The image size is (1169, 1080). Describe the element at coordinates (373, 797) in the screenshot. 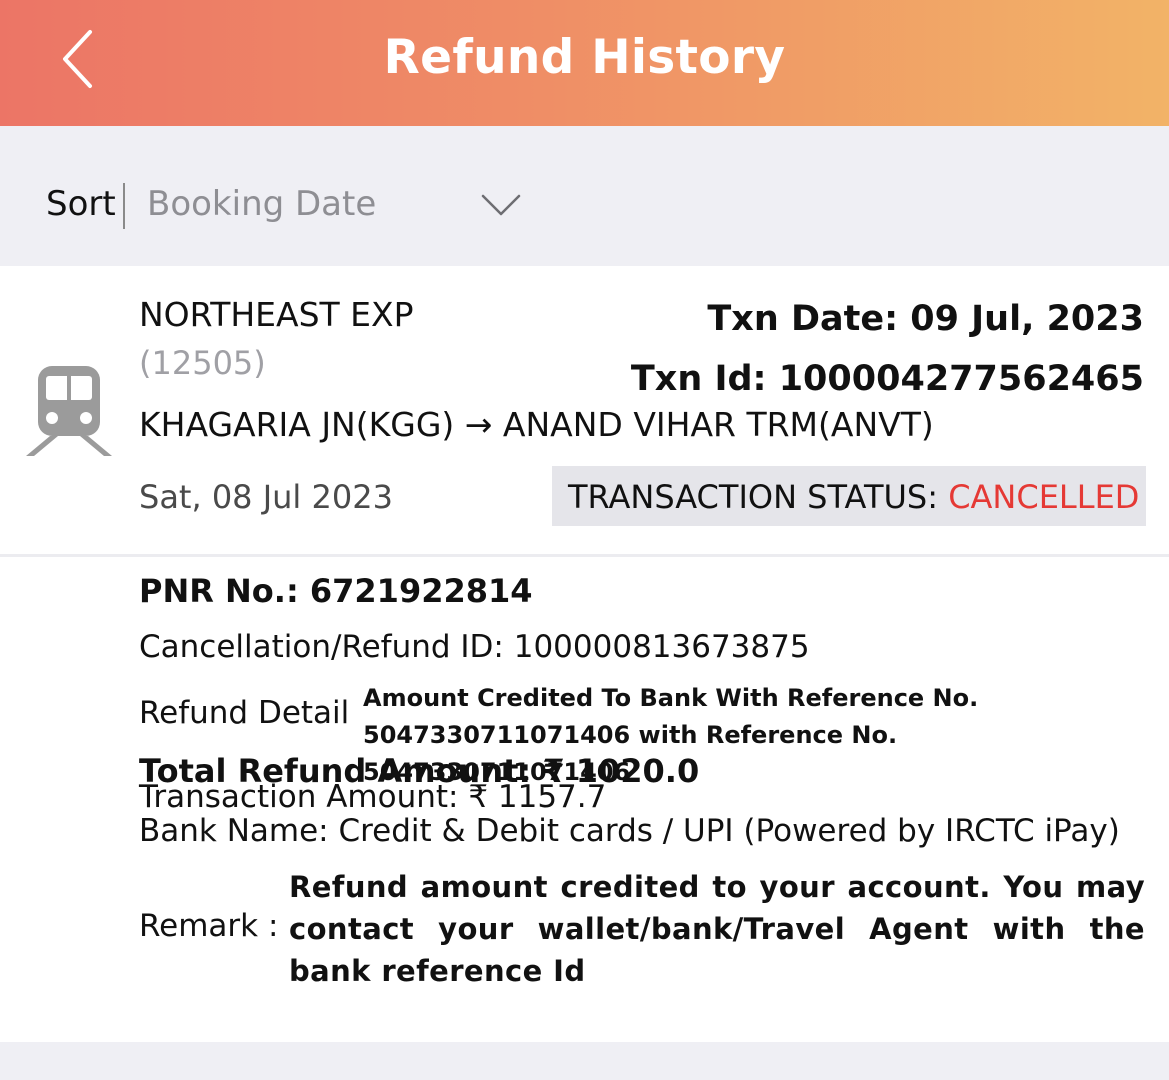

I see `transaction-amount: Transaction Amount: ₹ 1157.7` at that location.